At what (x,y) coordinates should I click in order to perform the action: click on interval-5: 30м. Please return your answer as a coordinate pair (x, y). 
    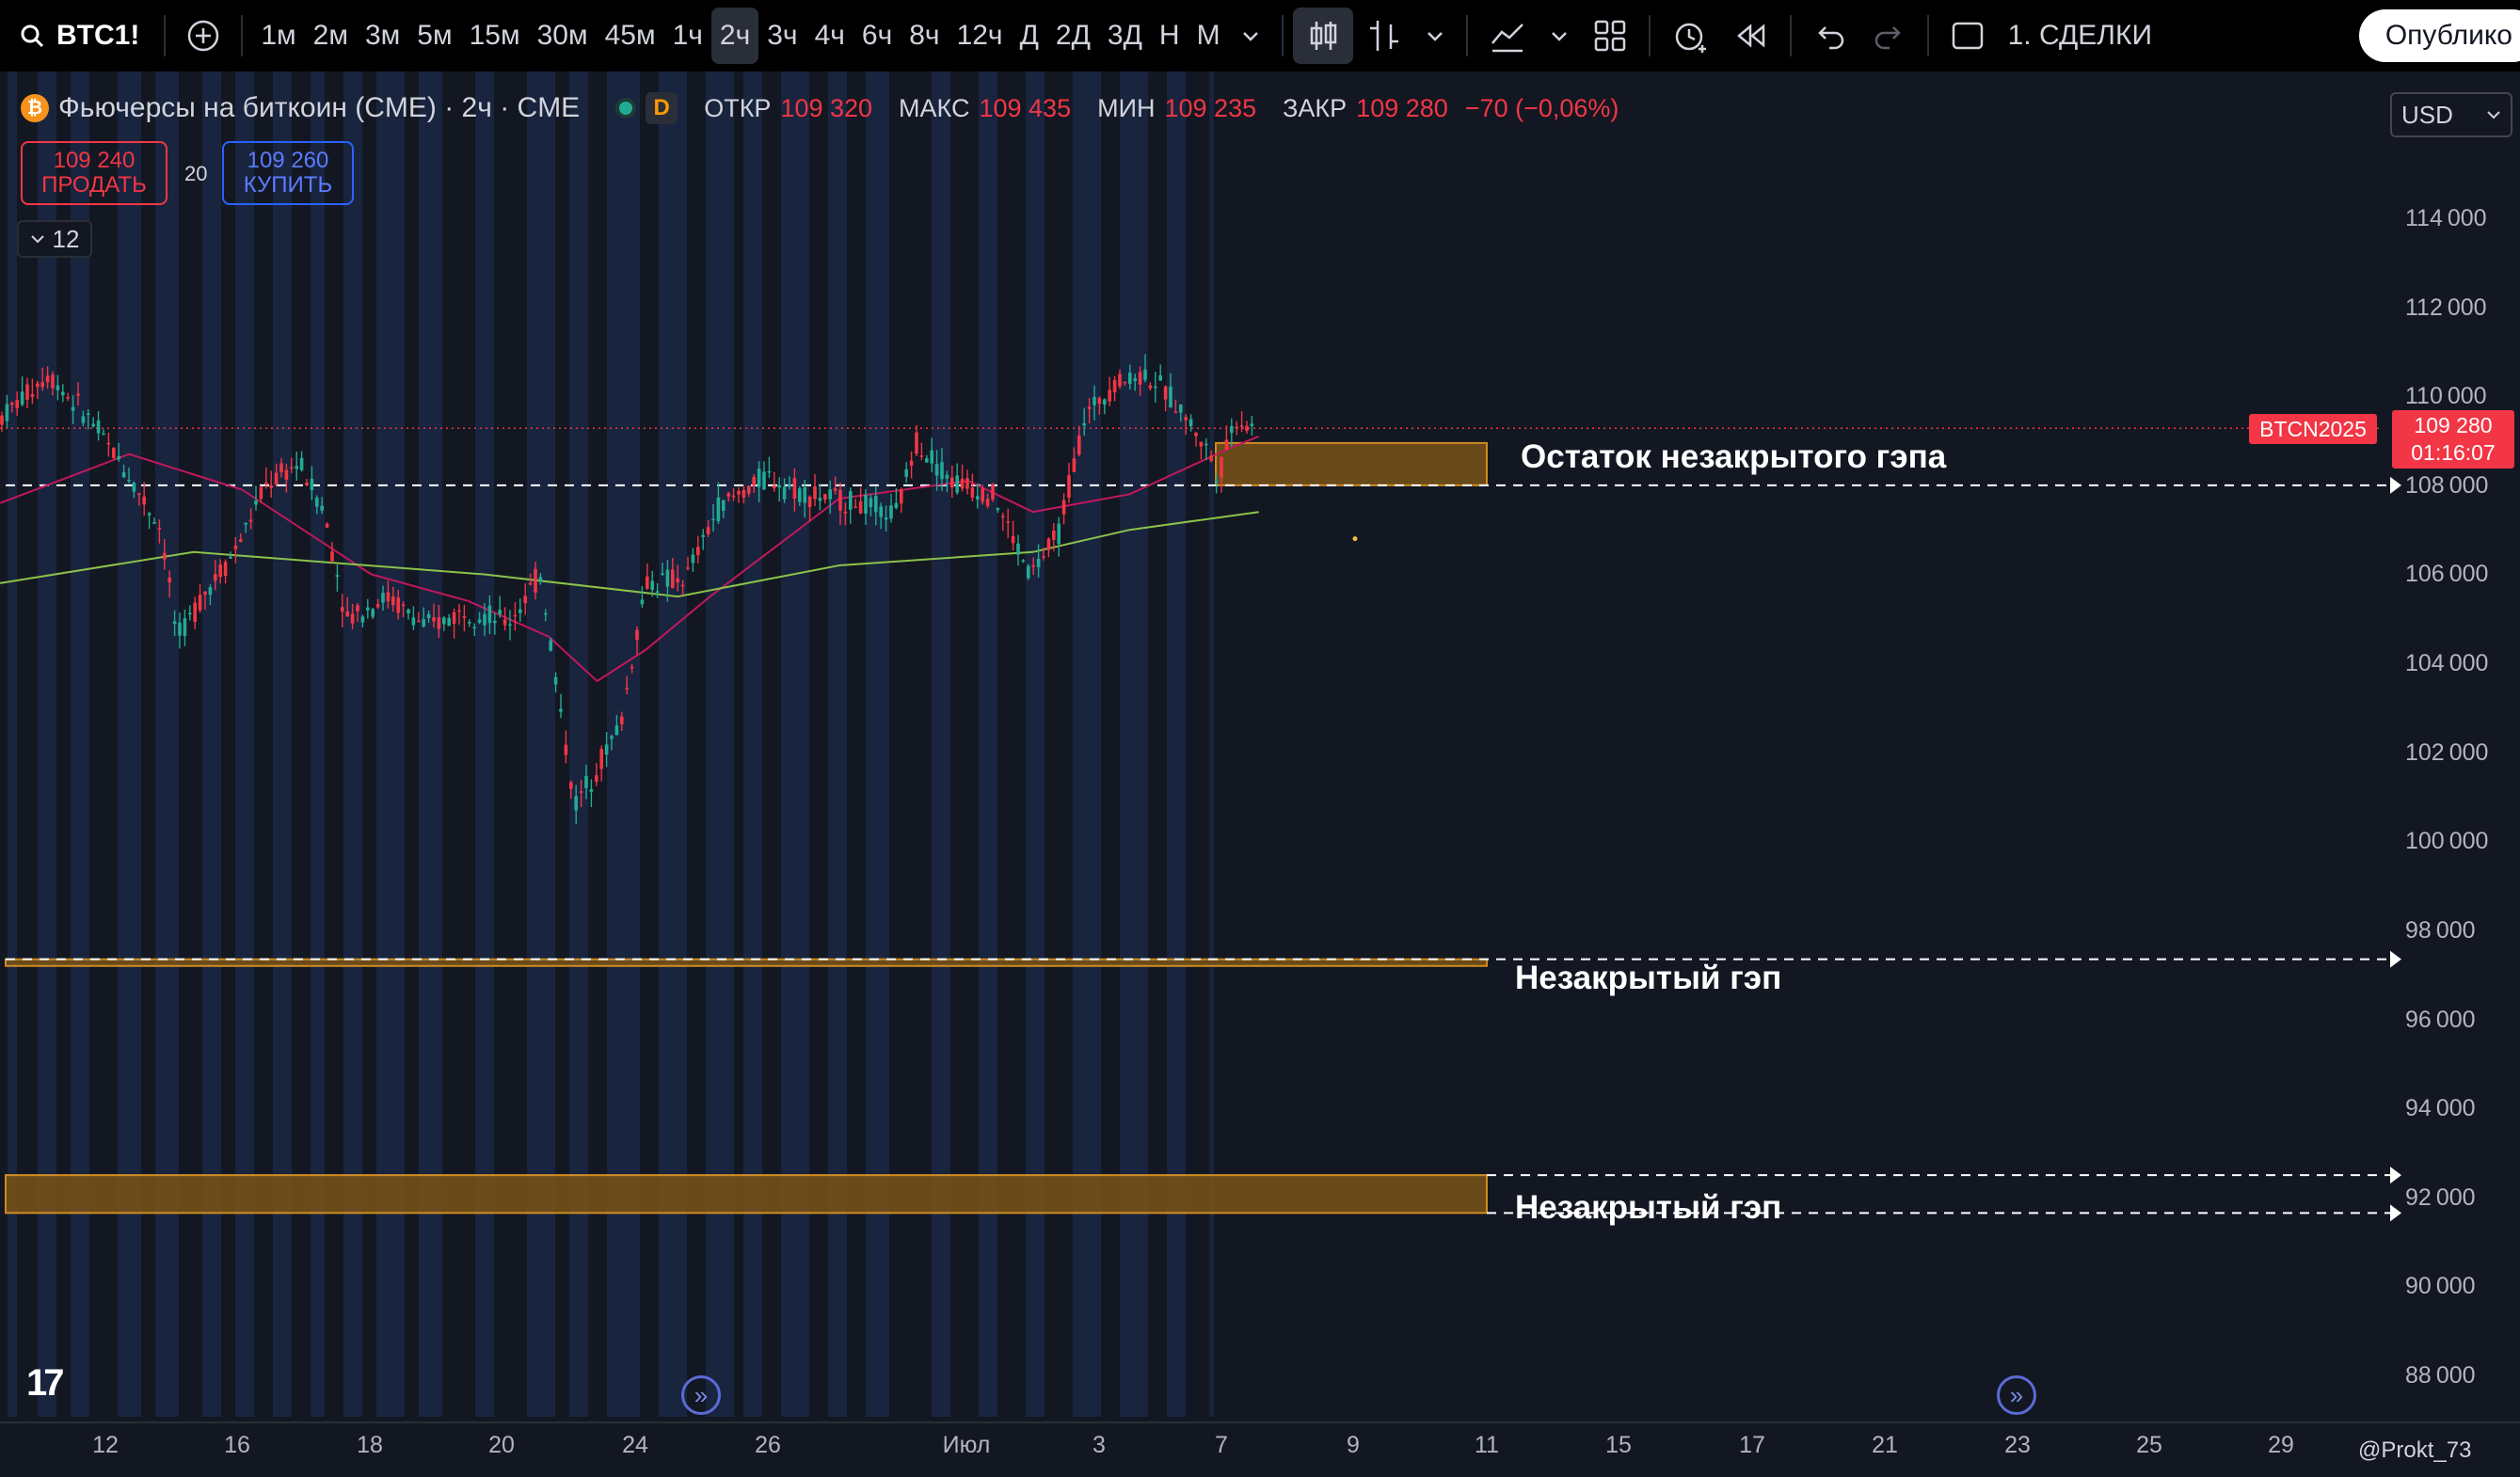
    Looking at the image, I should click on (563, 36).